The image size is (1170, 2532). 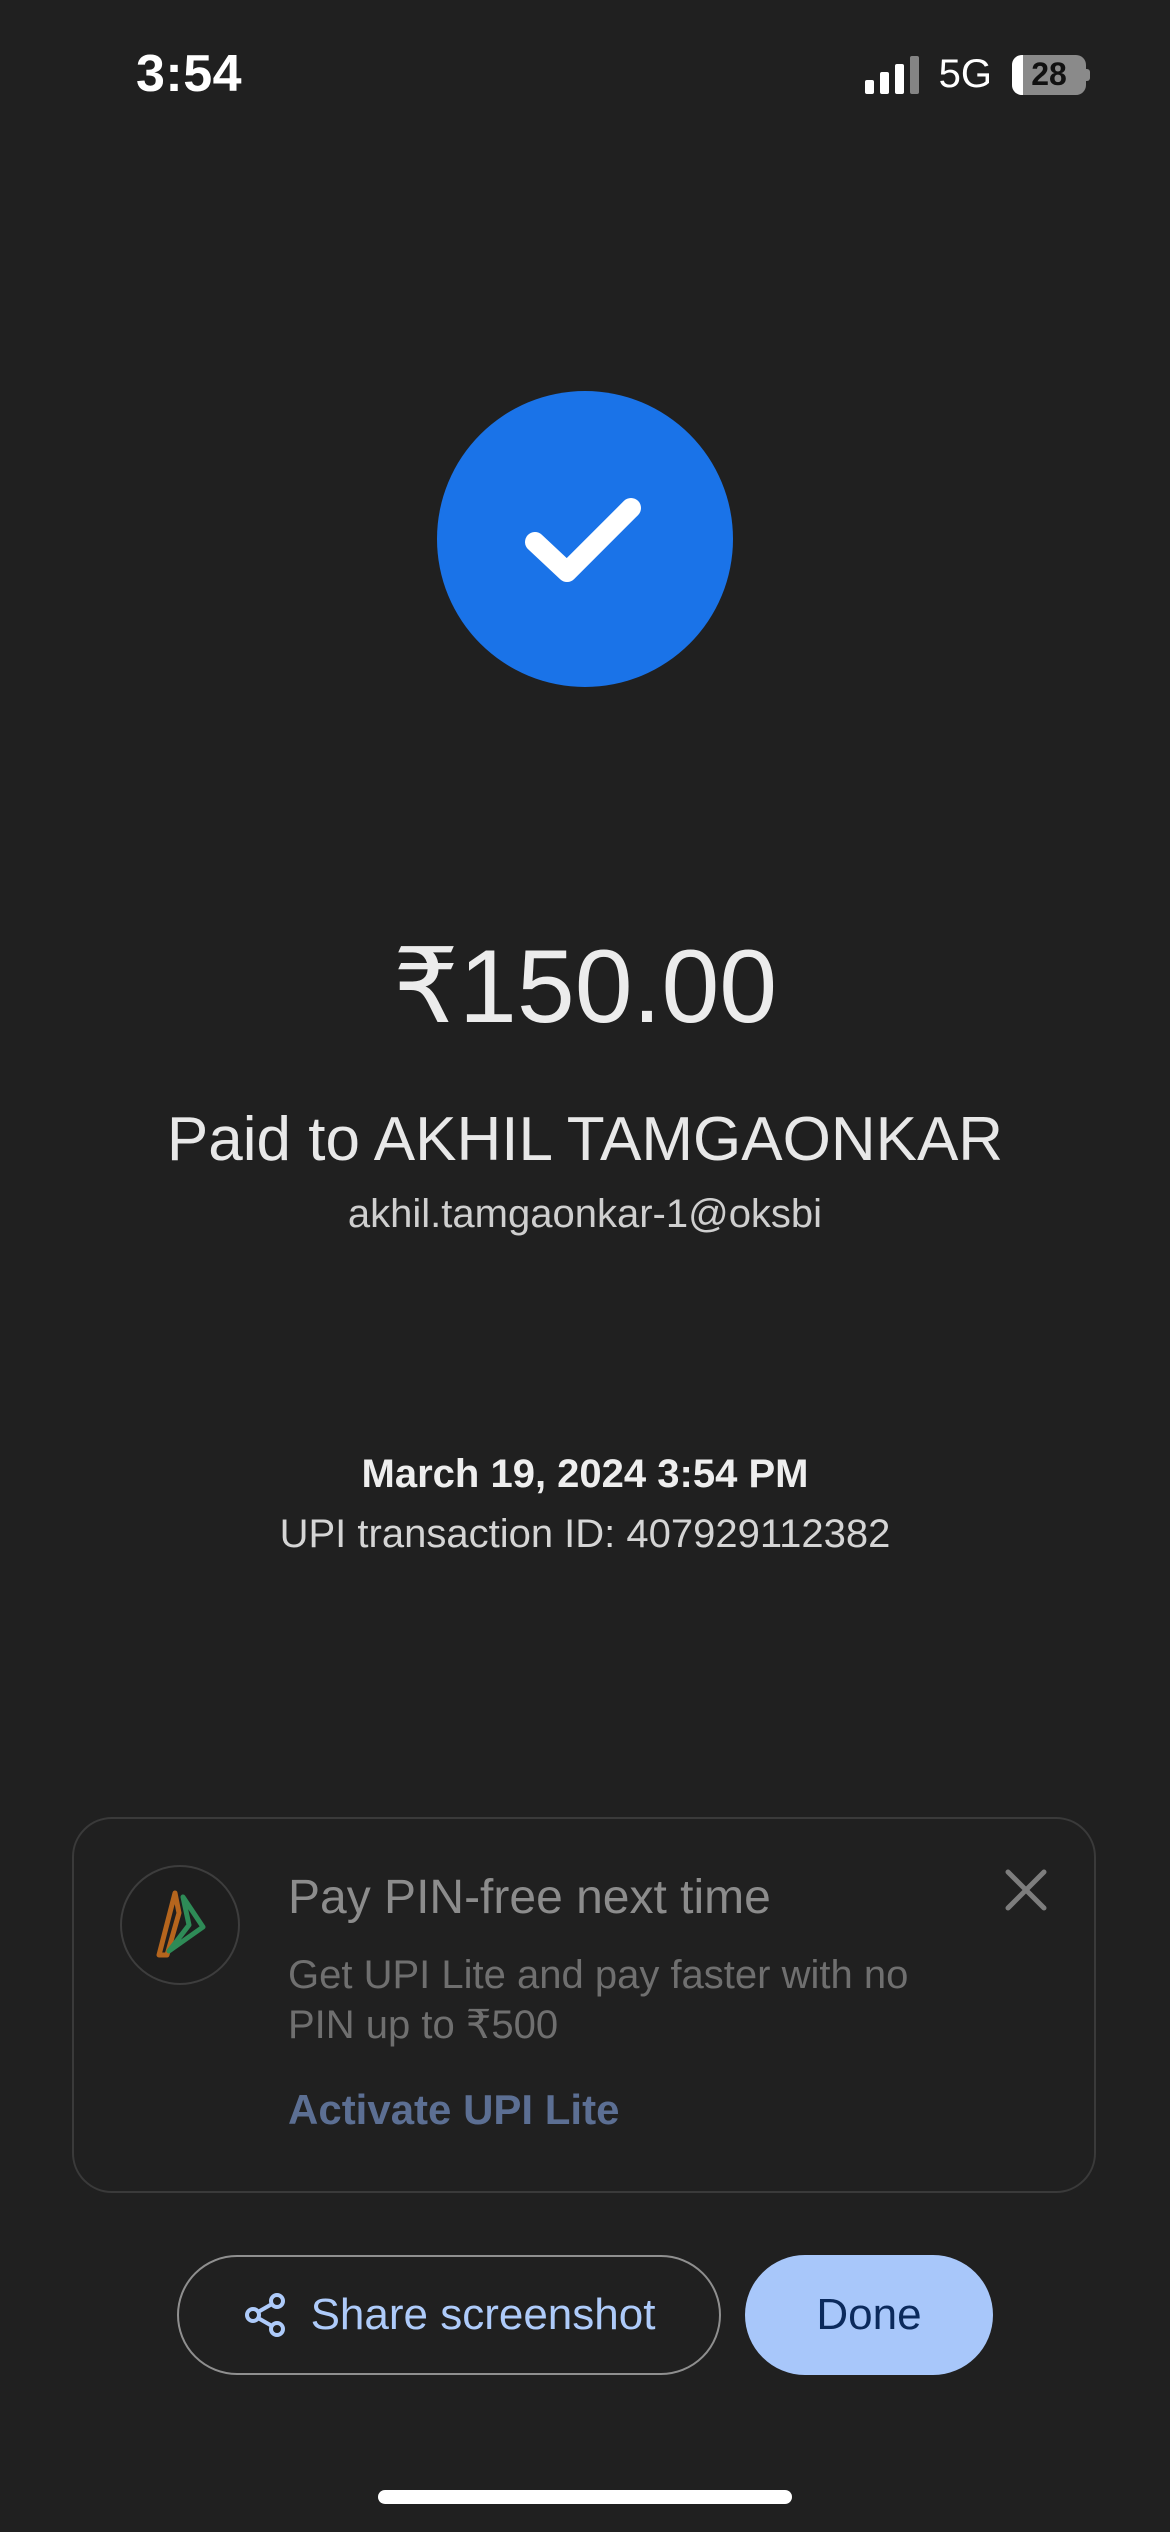 What do you see at coordinates (965, 74) in the screenshot?
I see `network-type: 5G` at bounding box center [965, 74].